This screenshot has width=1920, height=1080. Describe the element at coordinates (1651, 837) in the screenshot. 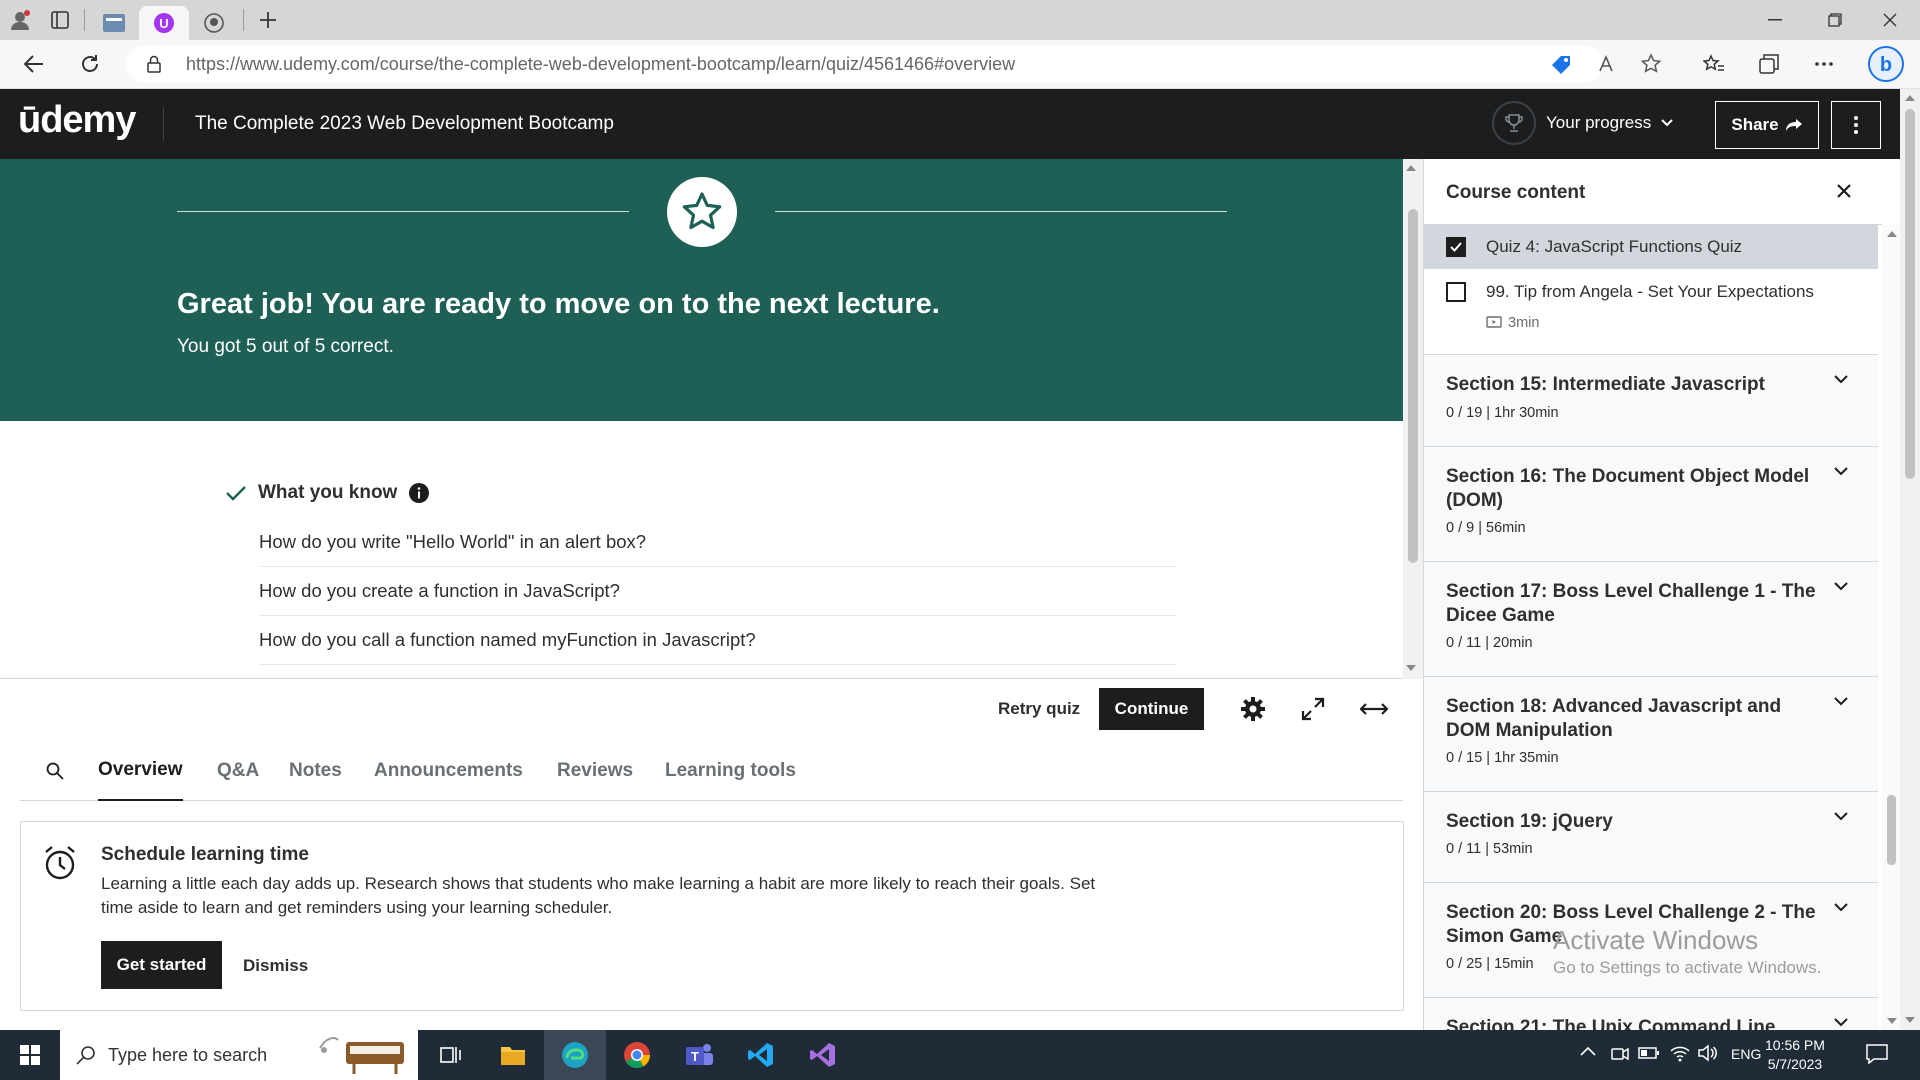

I see `section-19: Section 19: jQuery 0 / 11 | 53min` at that location.